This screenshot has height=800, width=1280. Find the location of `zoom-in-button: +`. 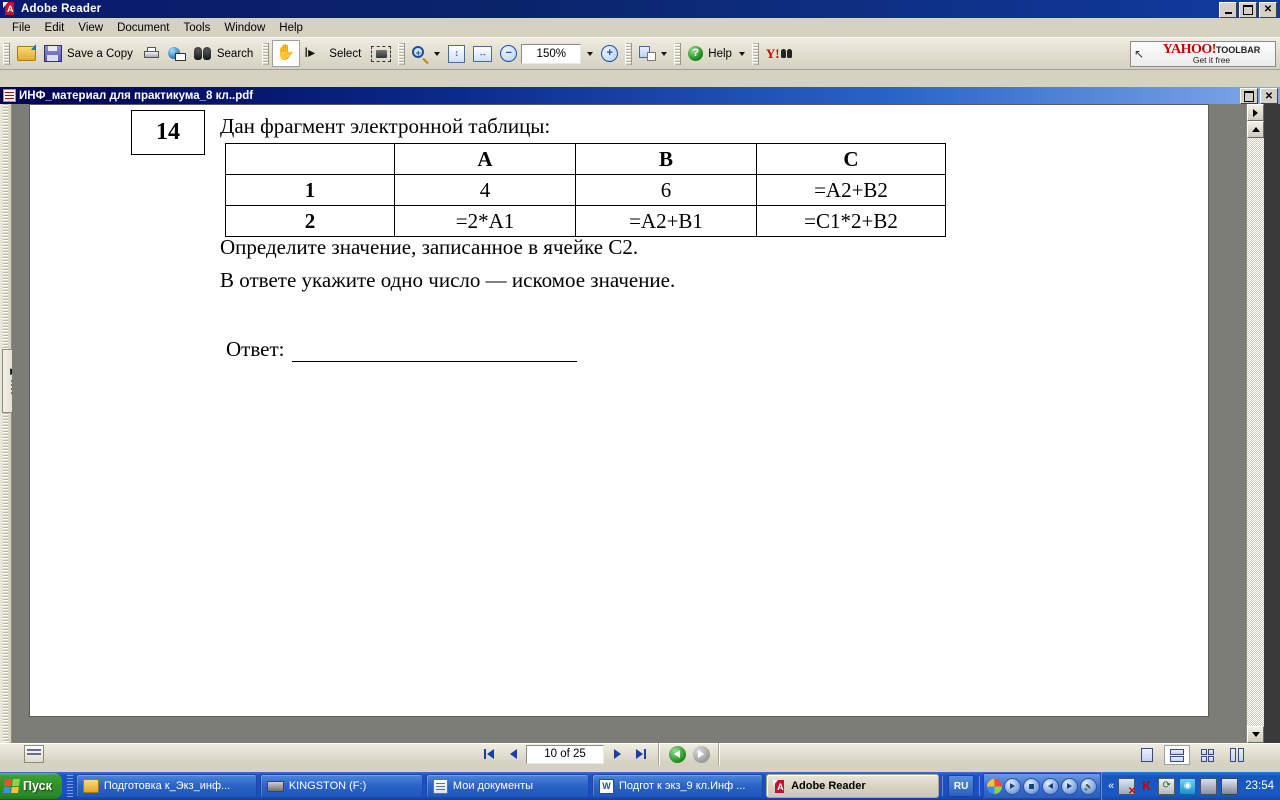

zoom-in-button: + is located at coordinates (609, 53).